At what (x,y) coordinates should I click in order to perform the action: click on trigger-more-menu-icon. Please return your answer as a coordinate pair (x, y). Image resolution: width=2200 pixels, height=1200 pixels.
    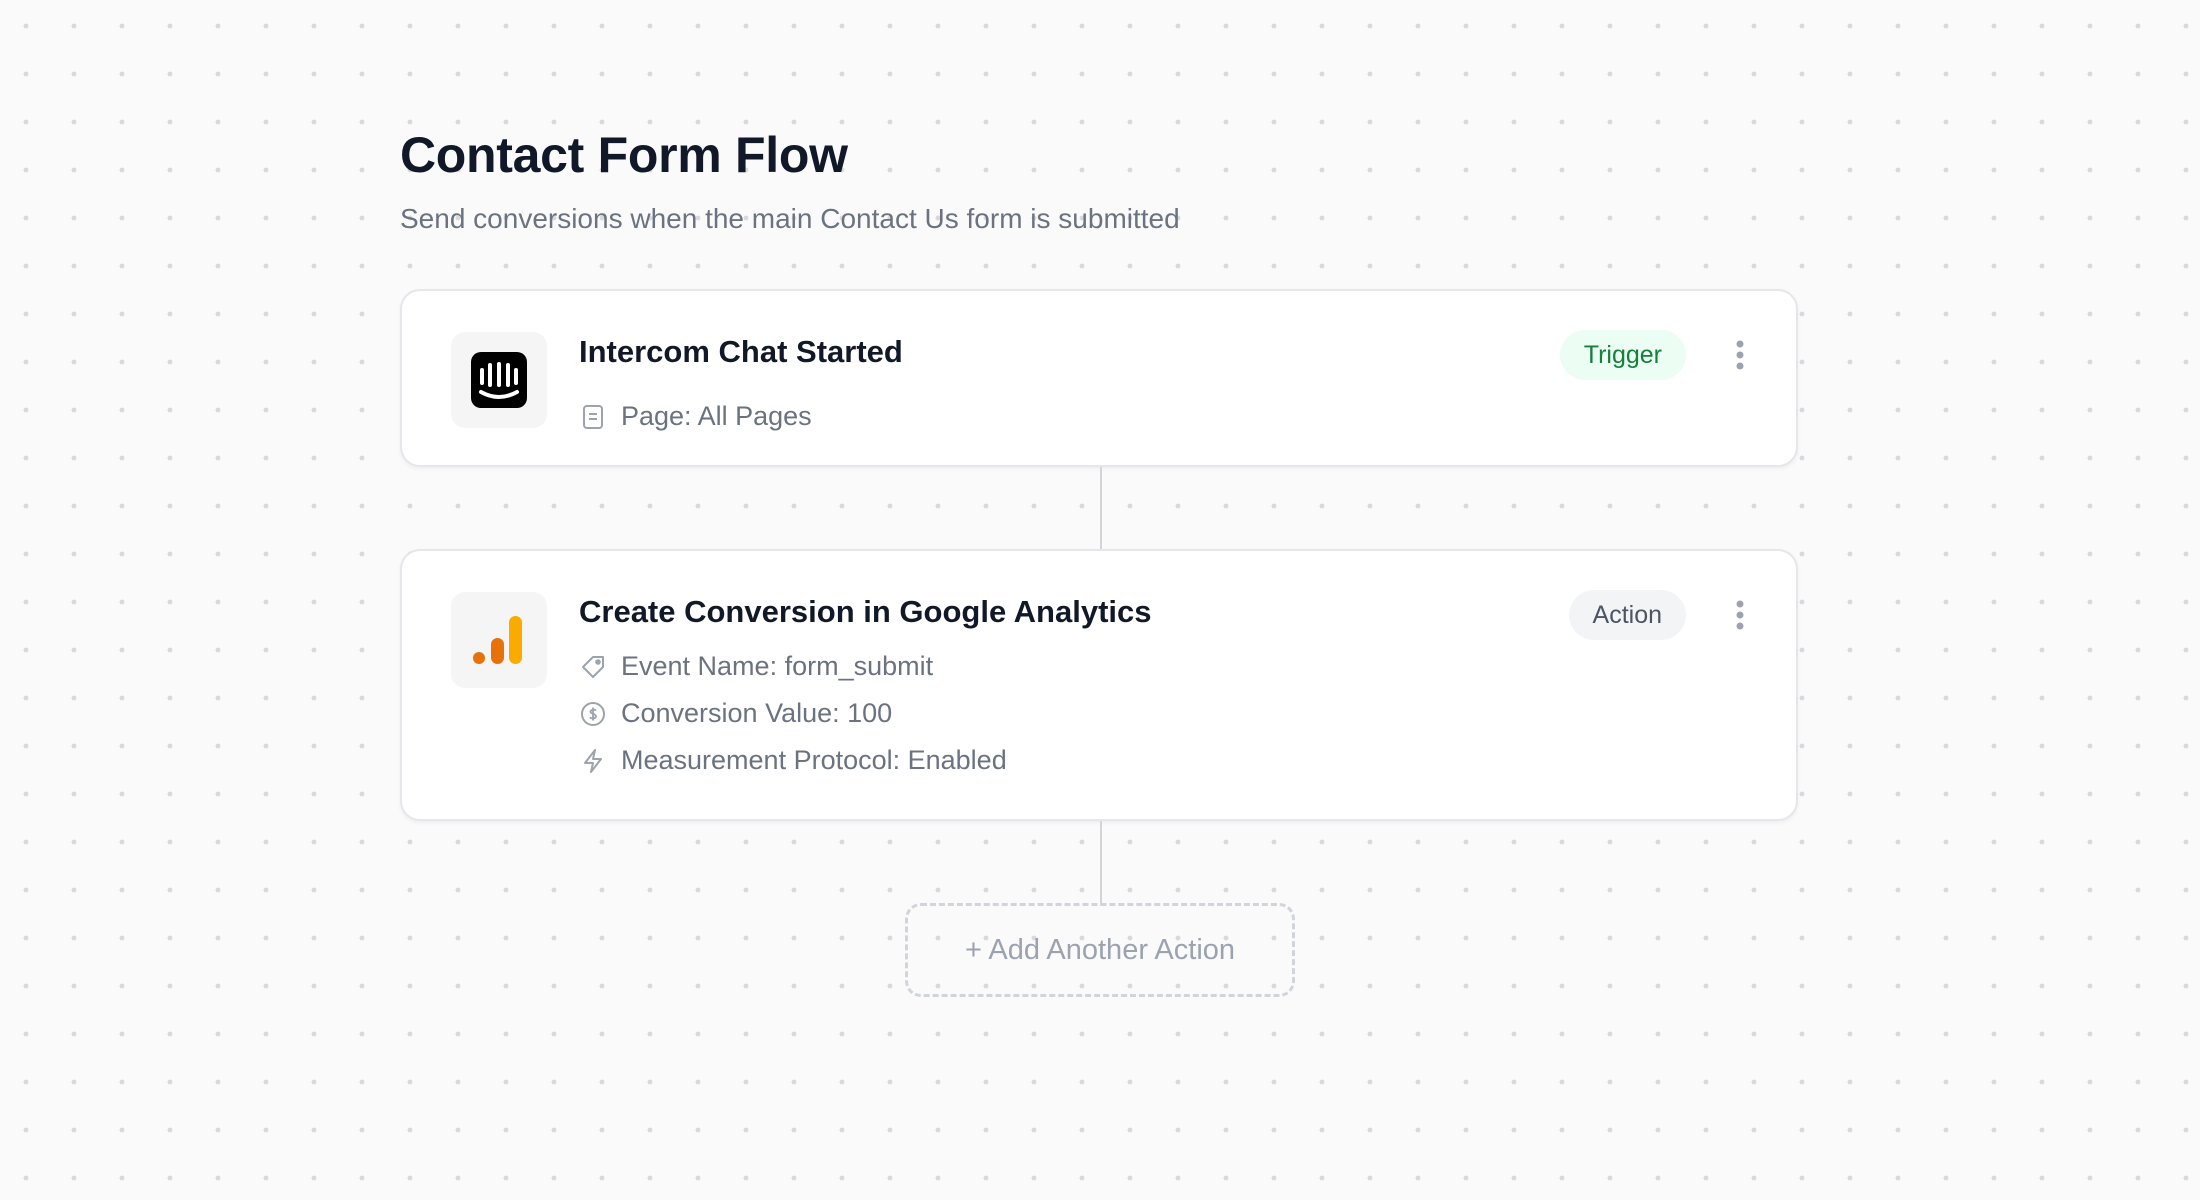
    Looking at the image, I should click on (1740, 355).